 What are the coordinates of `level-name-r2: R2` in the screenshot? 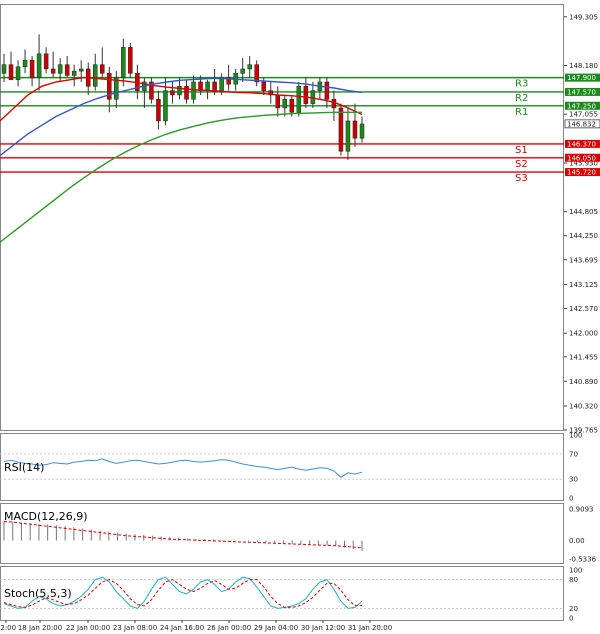 It's located at (521, 98).